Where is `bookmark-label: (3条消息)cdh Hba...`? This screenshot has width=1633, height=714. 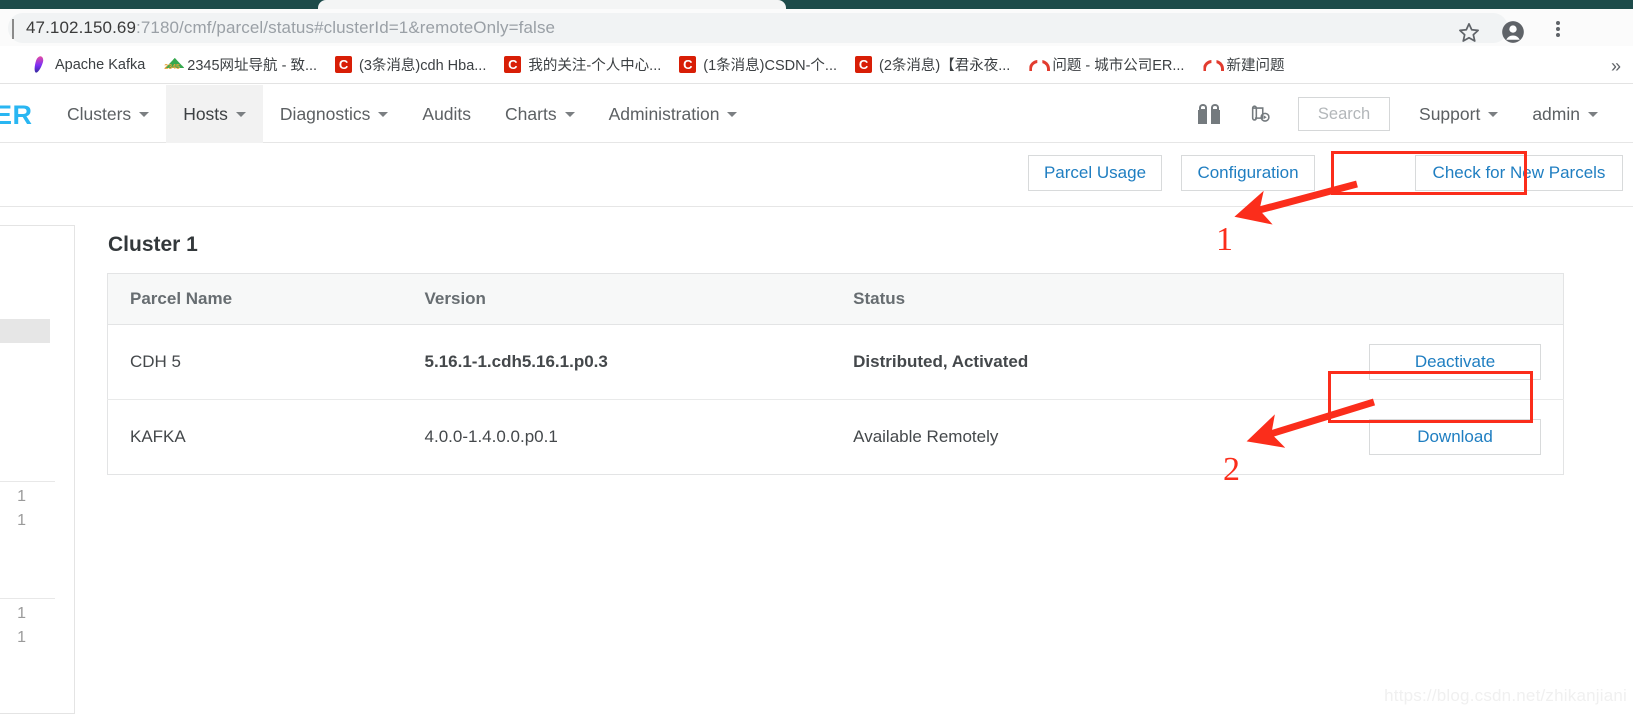 bookmark-label: (3条消息)cdh Hba... is located at coordinates (423, 66).